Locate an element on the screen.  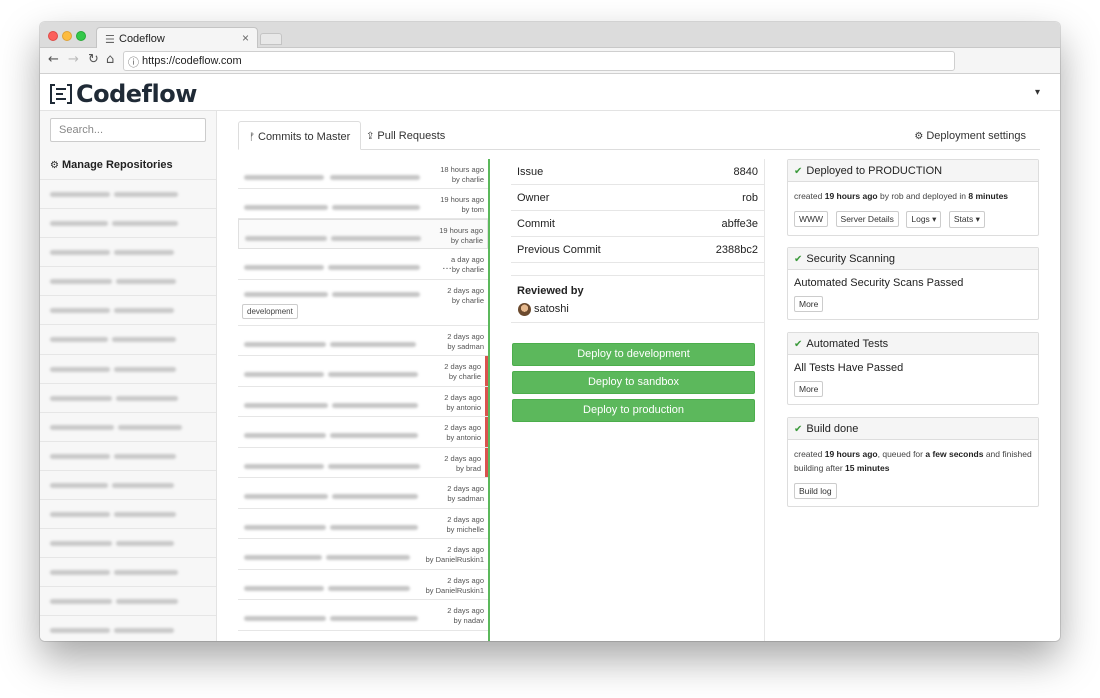
gear-icon: ⚙ is located at coordinates (919, 136).